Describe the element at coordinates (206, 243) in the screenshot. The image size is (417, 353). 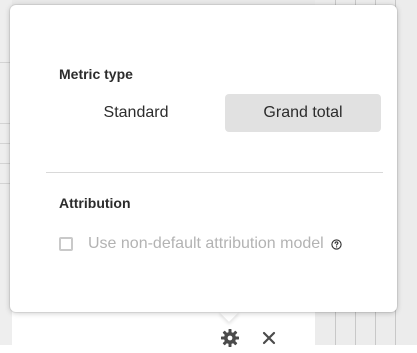
I see `attribution-checkbox-label: Use non-default attribution model` at that location.